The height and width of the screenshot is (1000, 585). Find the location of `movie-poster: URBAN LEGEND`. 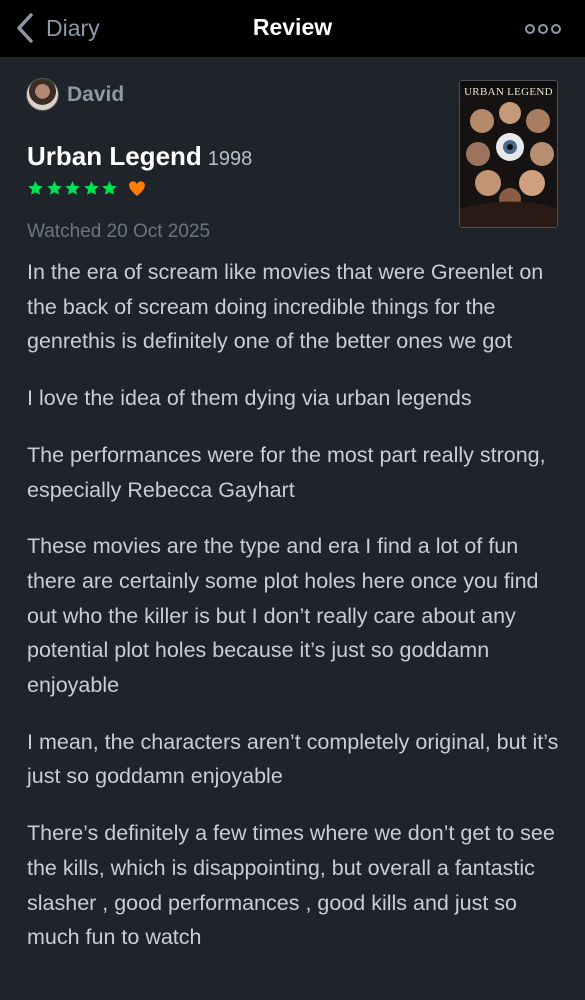

movie-poster: URBAN LEGEND is located at coordinates (508, 154).